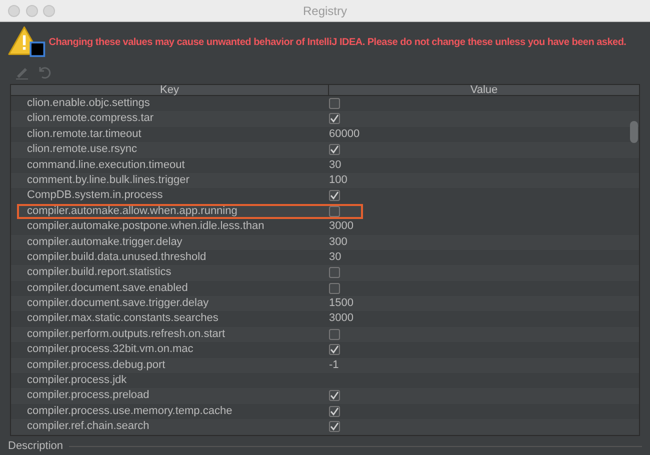 The width and height of the screenshot is (650, 455). What do you see at coordinates (99, 272) in the screenshot?
I see `key-cell: compiler.build.report.statistics` at bounding box center [99, 272].